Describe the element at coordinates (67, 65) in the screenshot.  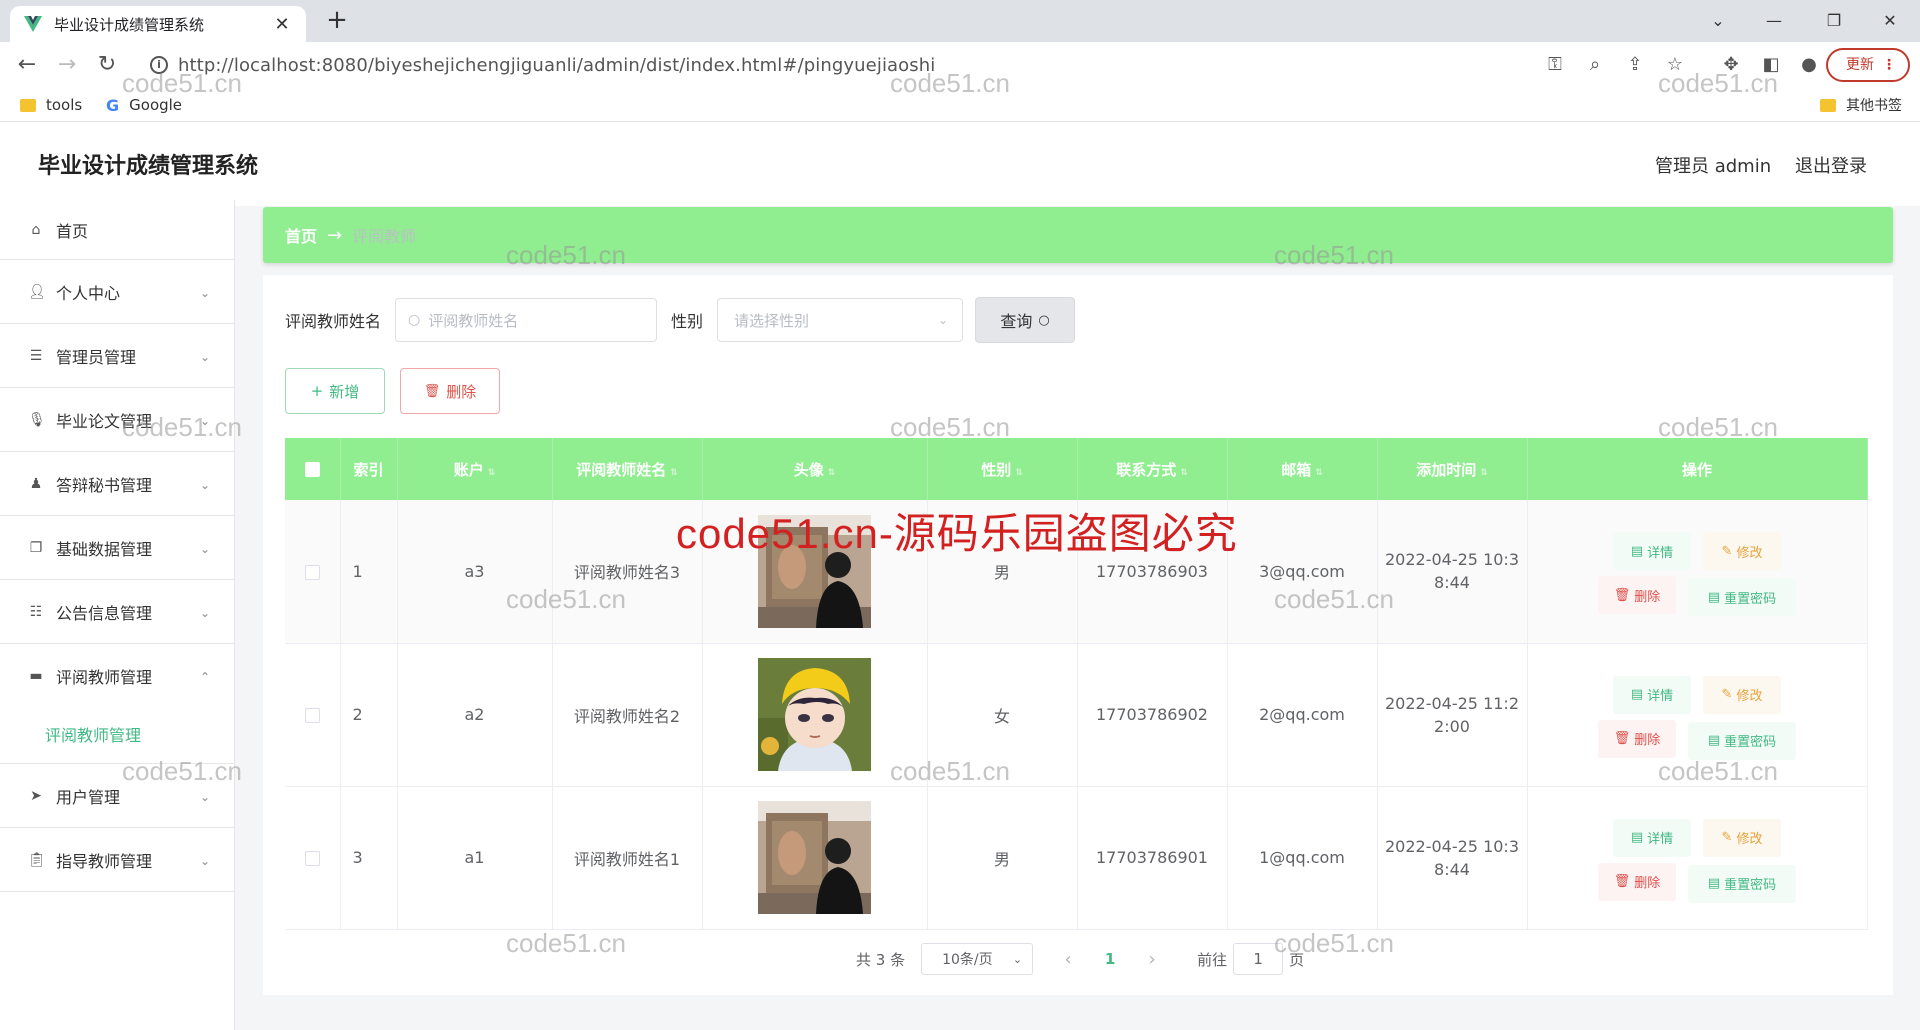
I see `forward-icon: →` at that location.